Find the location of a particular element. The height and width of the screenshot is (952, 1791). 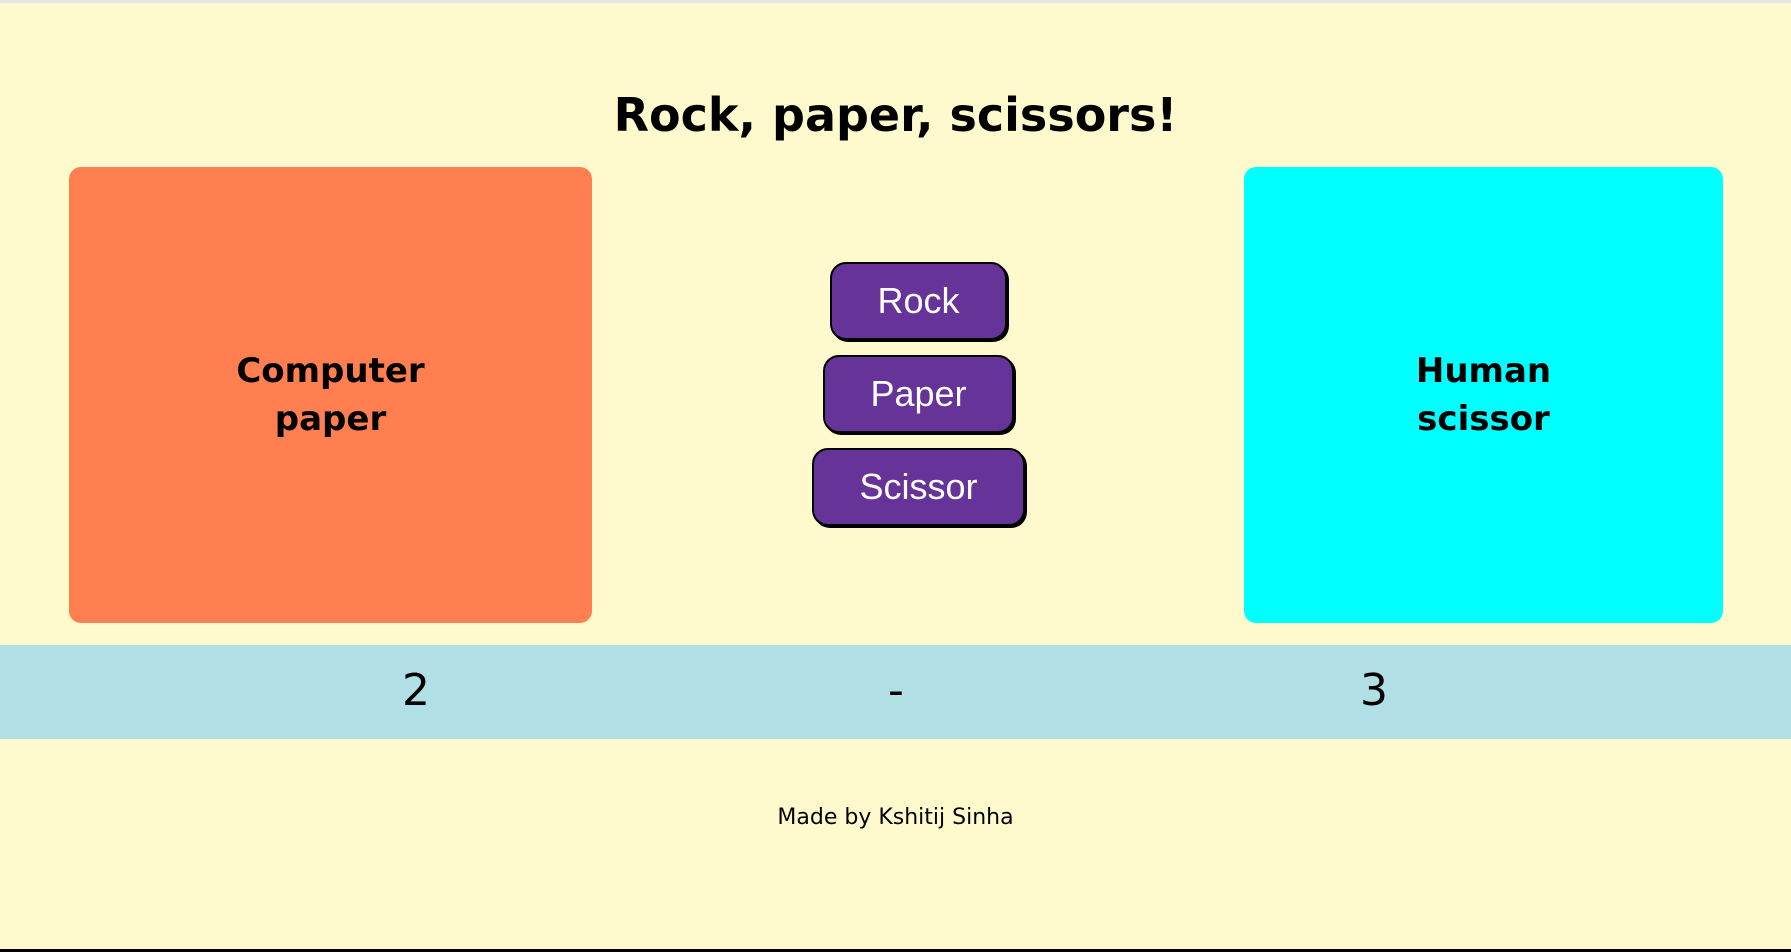

rock-button: Rock is located at coordinates (918, 301).